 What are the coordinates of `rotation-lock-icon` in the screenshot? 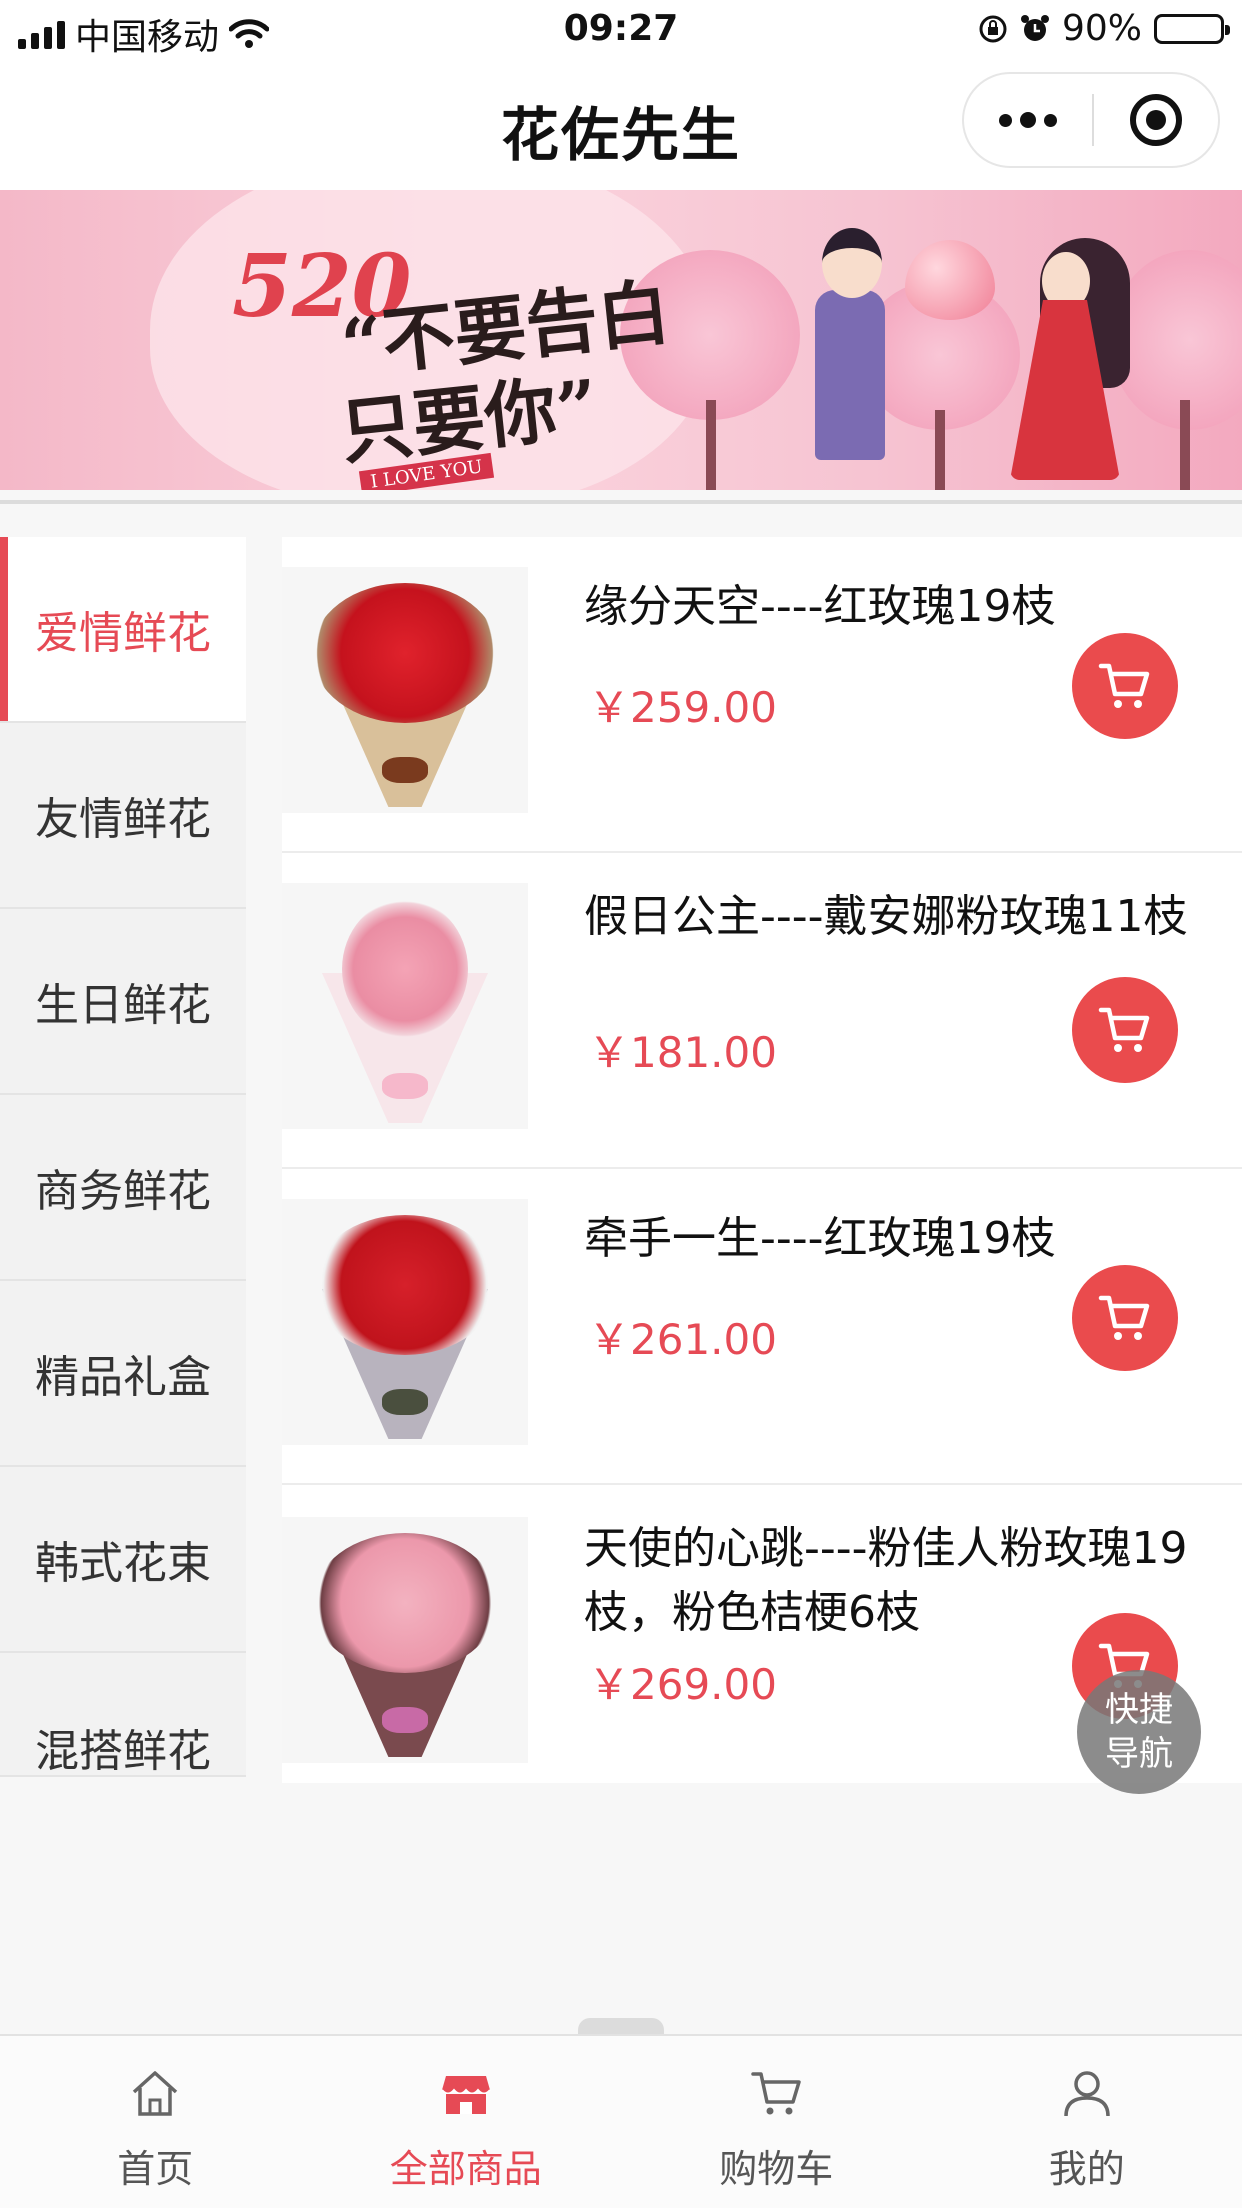 It's located at (993, 28).